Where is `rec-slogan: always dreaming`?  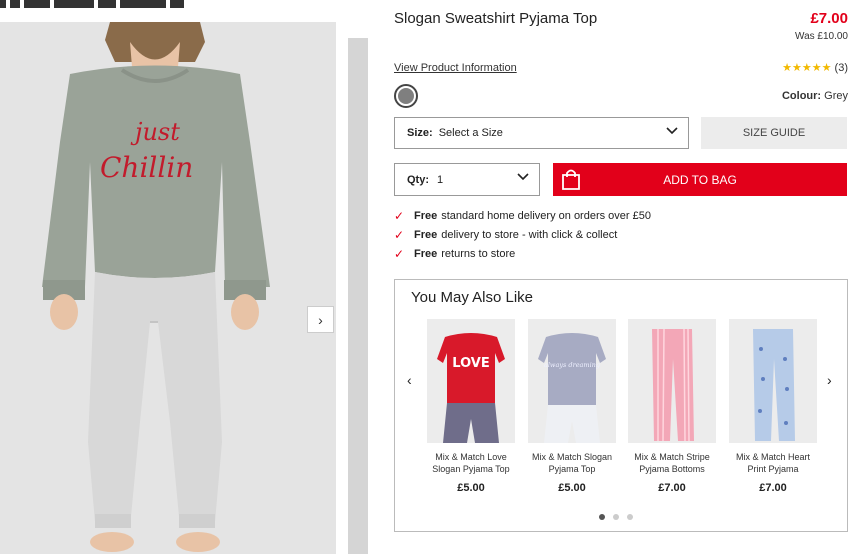
rec-slogan: always dreaming is located at coordinates (572, 365).